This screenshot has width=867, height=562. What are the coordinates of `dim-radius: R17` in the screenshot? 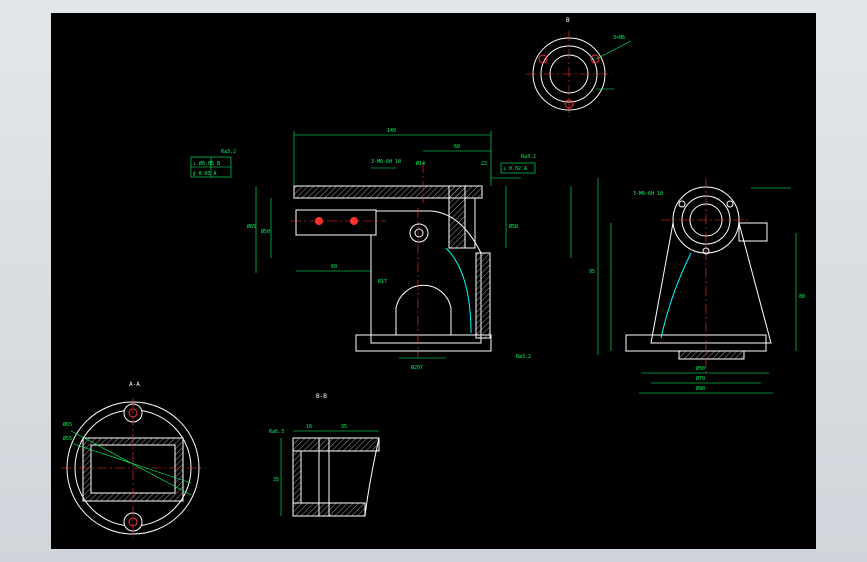 It's located at (382, 282).